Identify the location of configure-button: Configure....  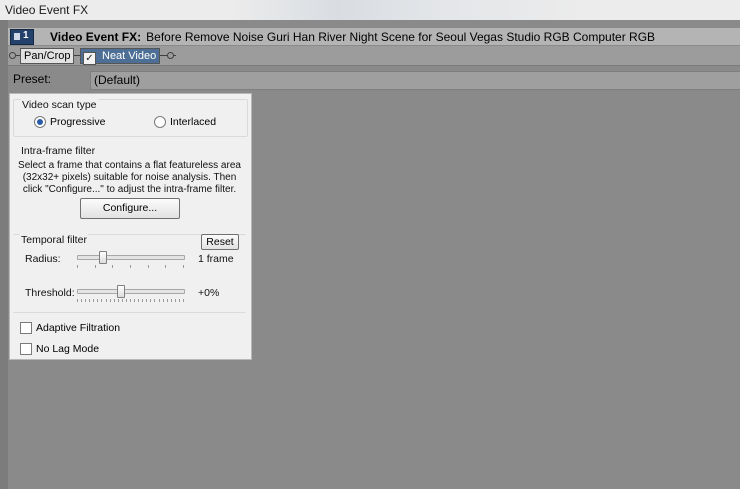
(130, 208).